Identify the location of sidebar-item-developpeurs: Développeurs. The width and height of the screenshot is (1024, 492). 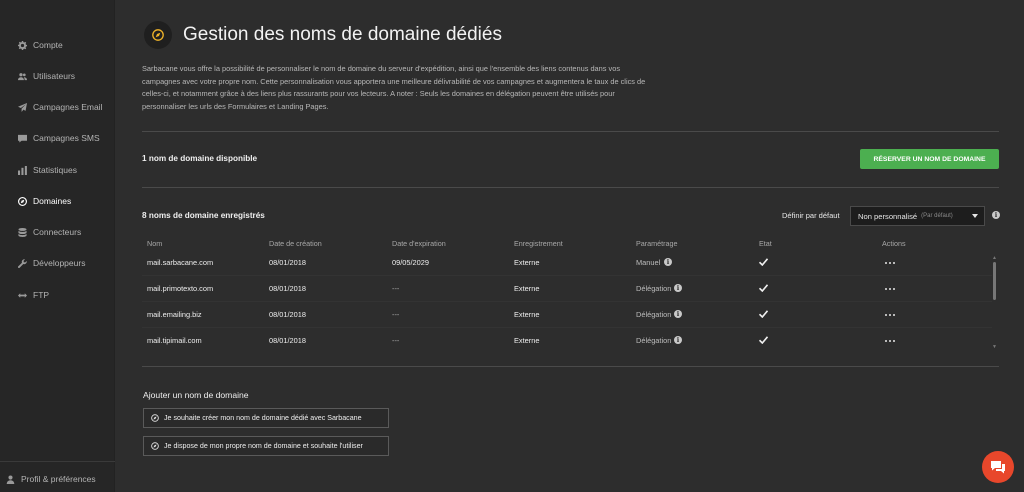
(57, 263).